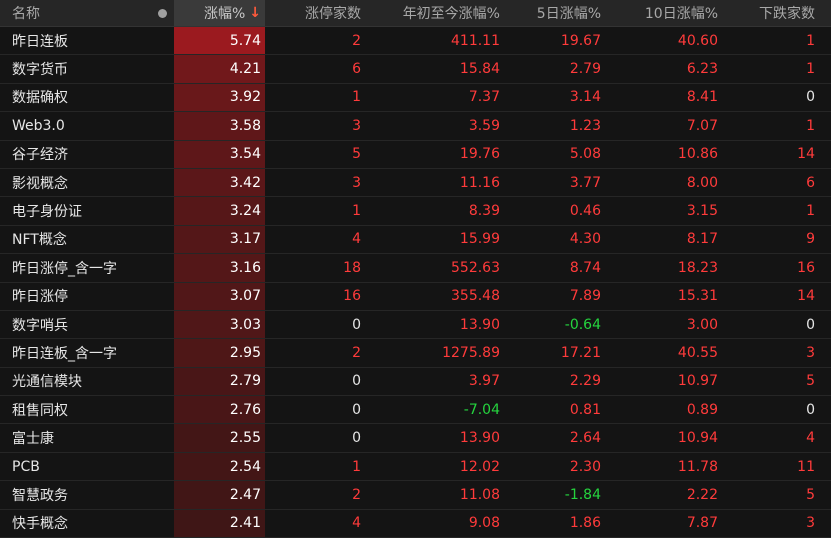 The height and width of the screenshot is (538, 831). I want to click on table-row: NFT概念 3.17 4 15.99 4.30 8.17 9, so click(415, 240).